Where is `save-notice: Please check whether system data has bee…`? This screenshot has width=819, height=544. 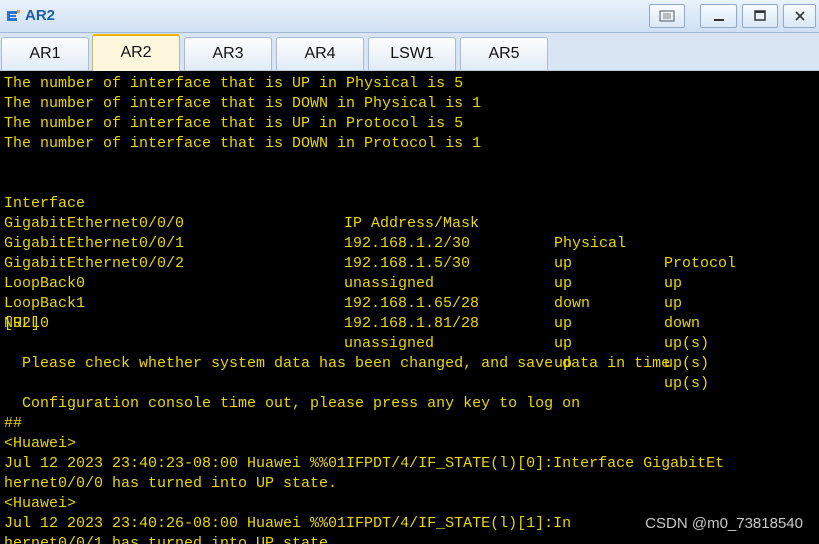
save-notice: Please check whether system data has bee… is located at coordinates (337, 363).